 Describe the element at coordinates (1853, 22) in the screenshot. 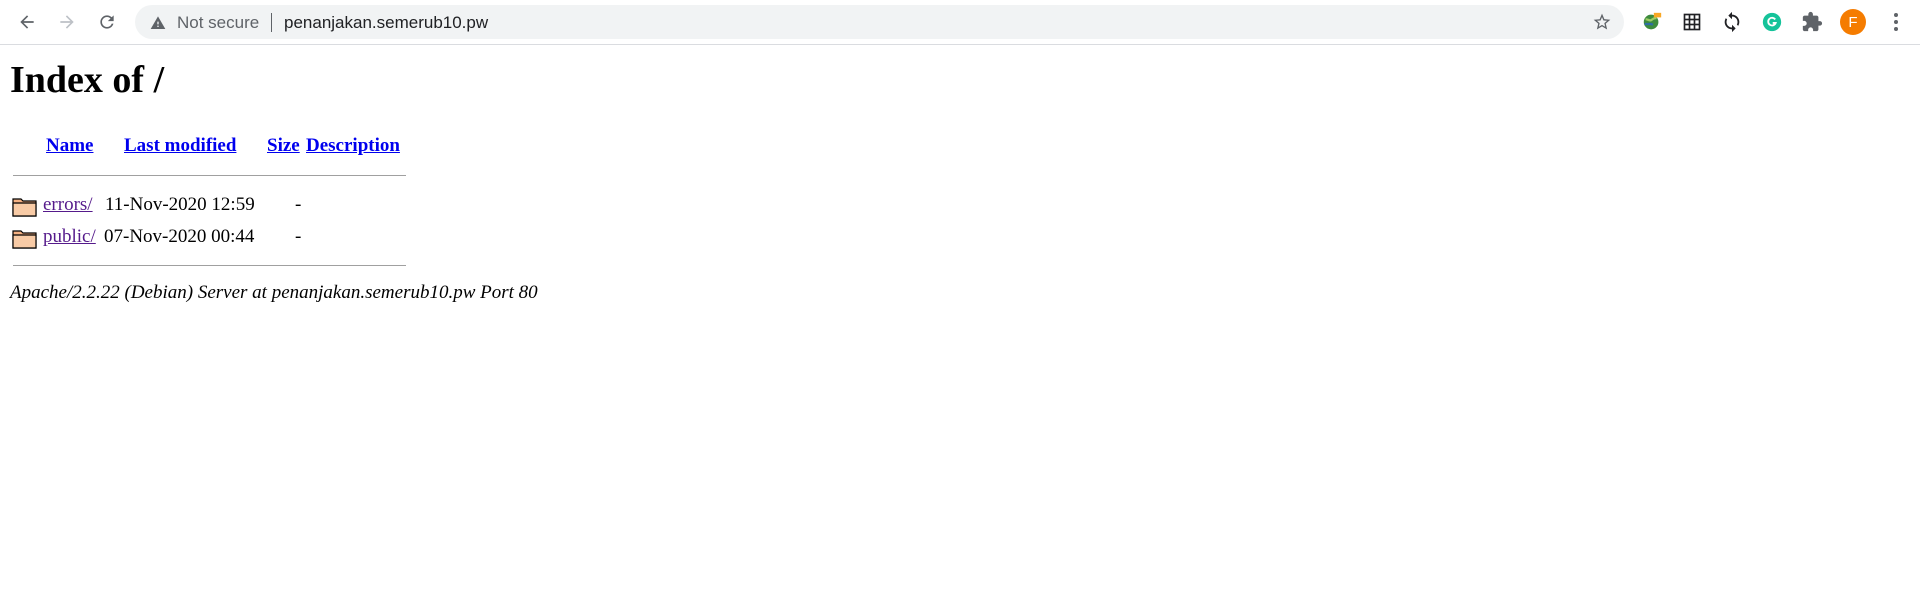

I see `profile-avatar: F` at that location.